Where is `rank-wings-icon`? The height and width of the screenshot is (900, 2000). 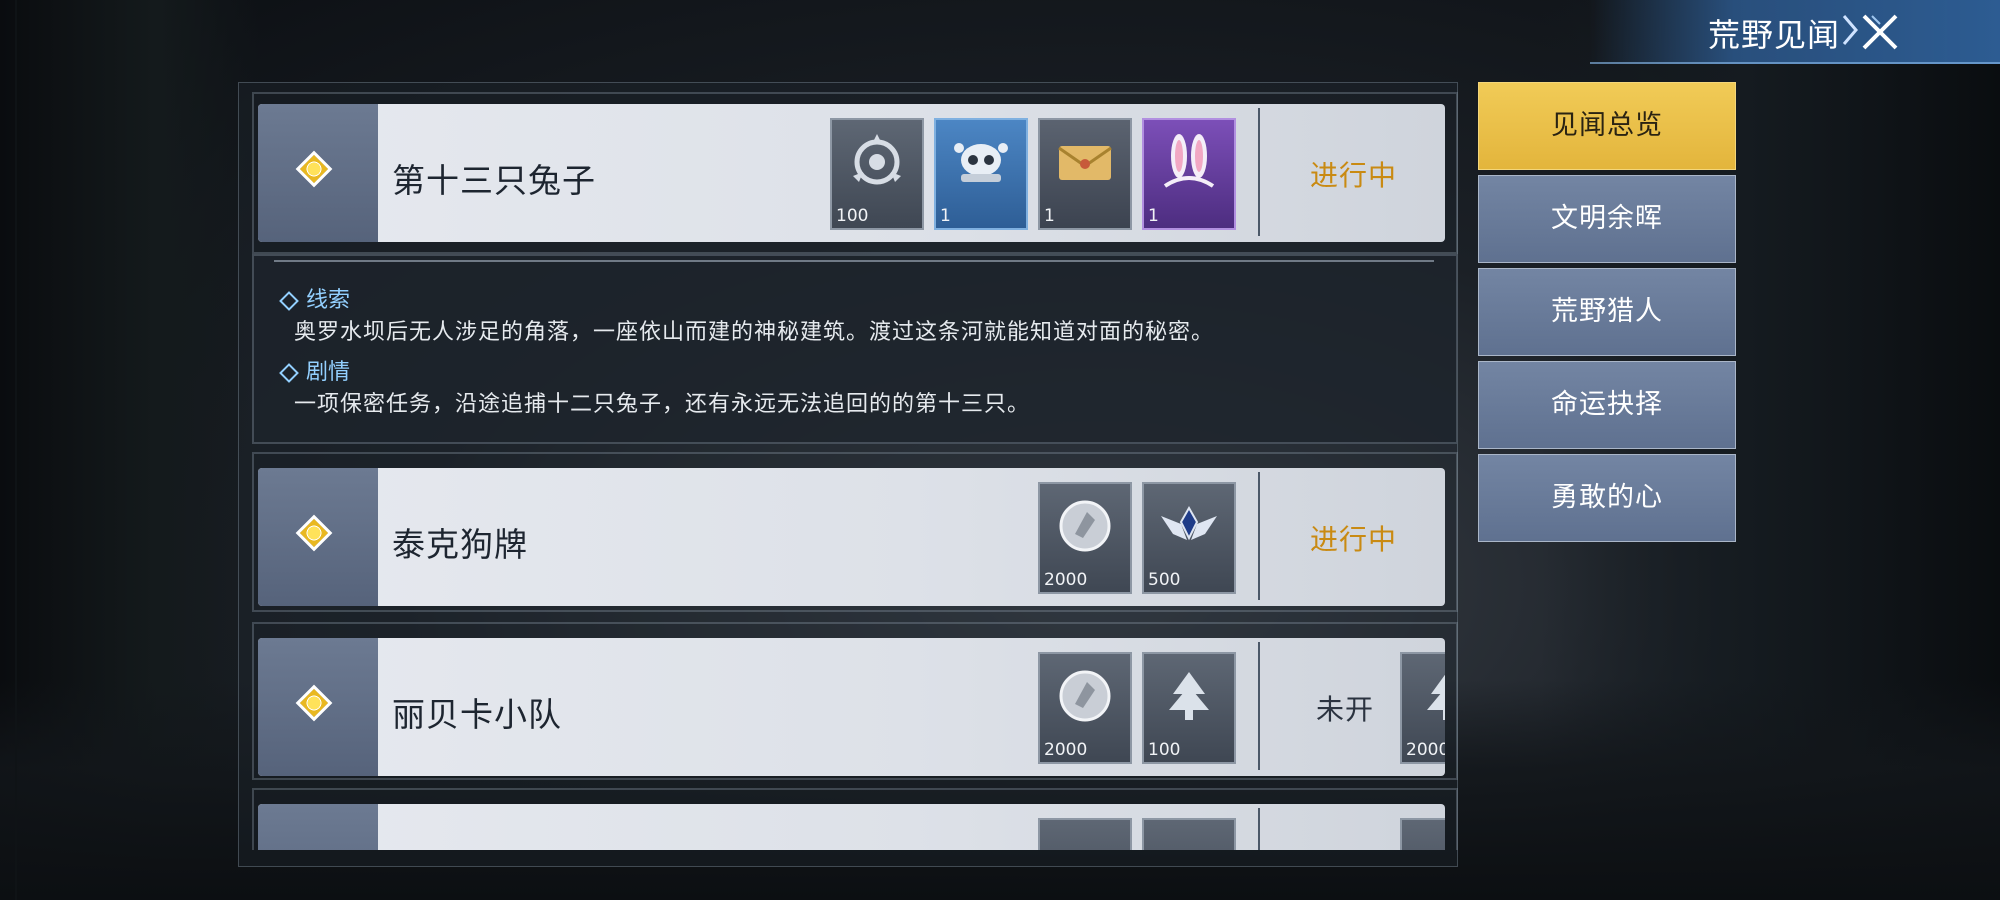 rank-wings-icon is located at coordinates (1189, 523).